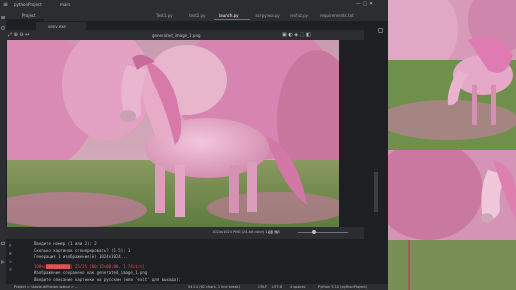 The width and height of the screenshot is (516, 290). Describe the element at coordinates (337, 18) in the screenshot. I see `tab-requirements: requirements.txt` at that location.